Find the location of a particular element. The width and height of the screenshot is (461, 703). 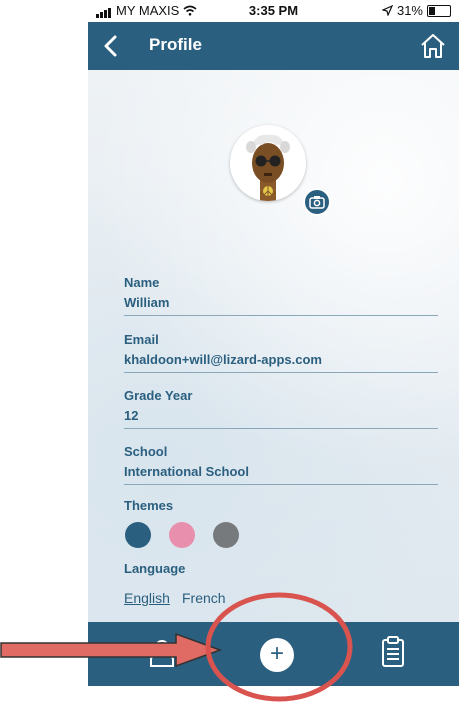

name-field: Name William is located at coordinates (281, 295).